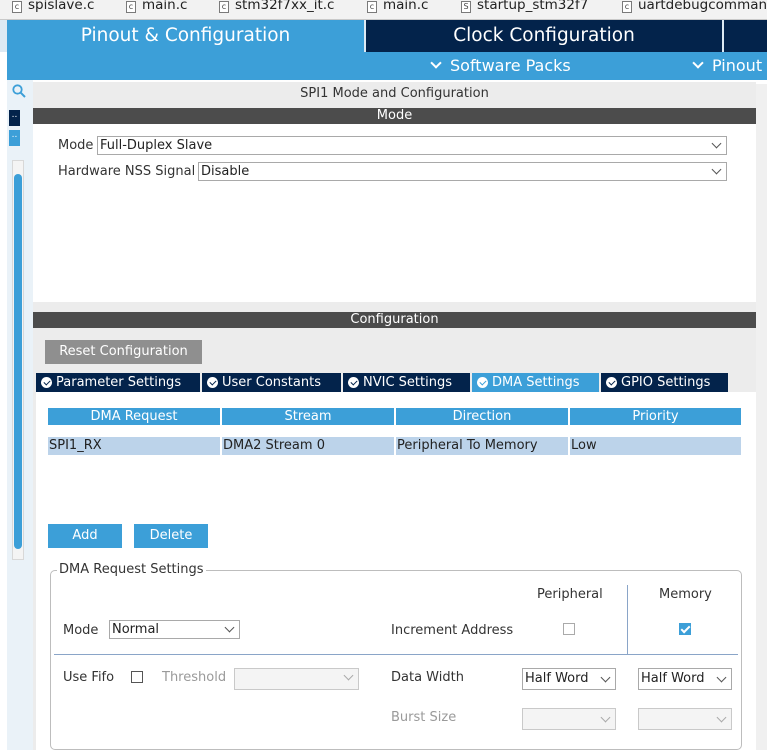  I want to click on left-scrollbar-thumb, so click(18, 361).